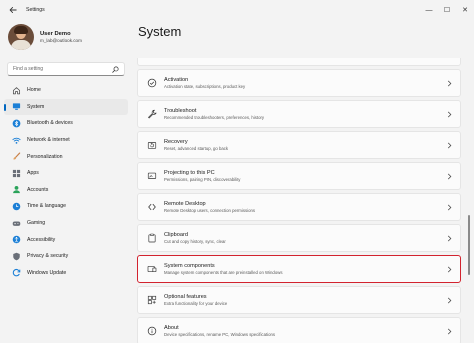 This screenshot has height=343, width=474. I want to click on system-components-icon, so click(152, 269).